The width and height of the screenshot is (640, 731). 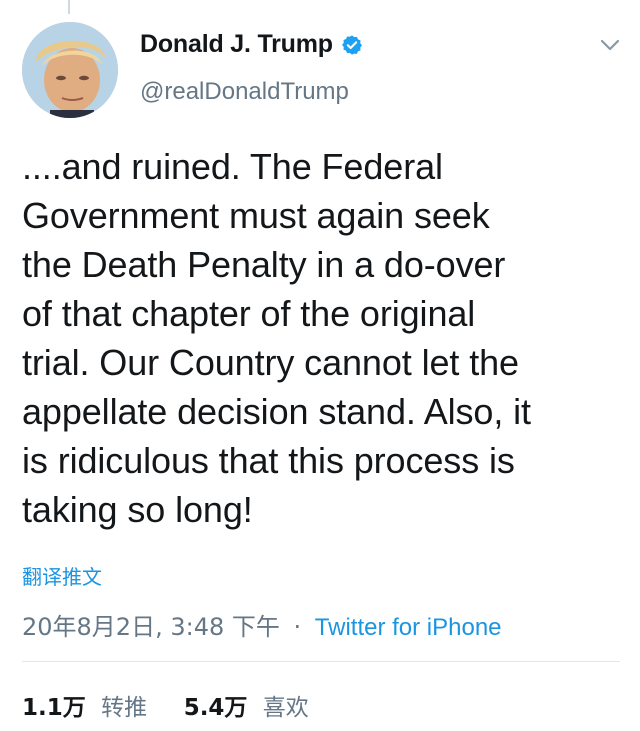 I want to click on likes-count: 5.4万, so click(x=215, y=708).